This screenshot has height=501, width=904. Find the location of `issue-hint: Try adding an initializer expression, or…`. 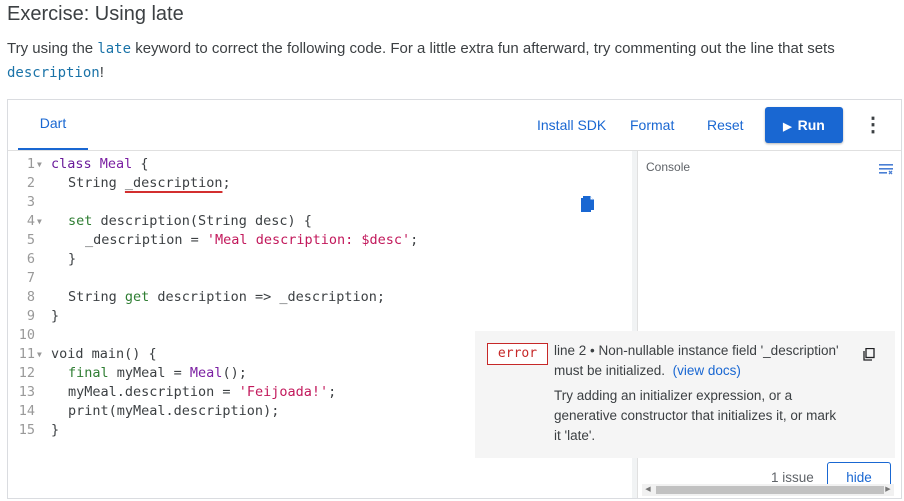

issue-hint: Try adding an initializer expression, or… is located at coordinates (695, 415).